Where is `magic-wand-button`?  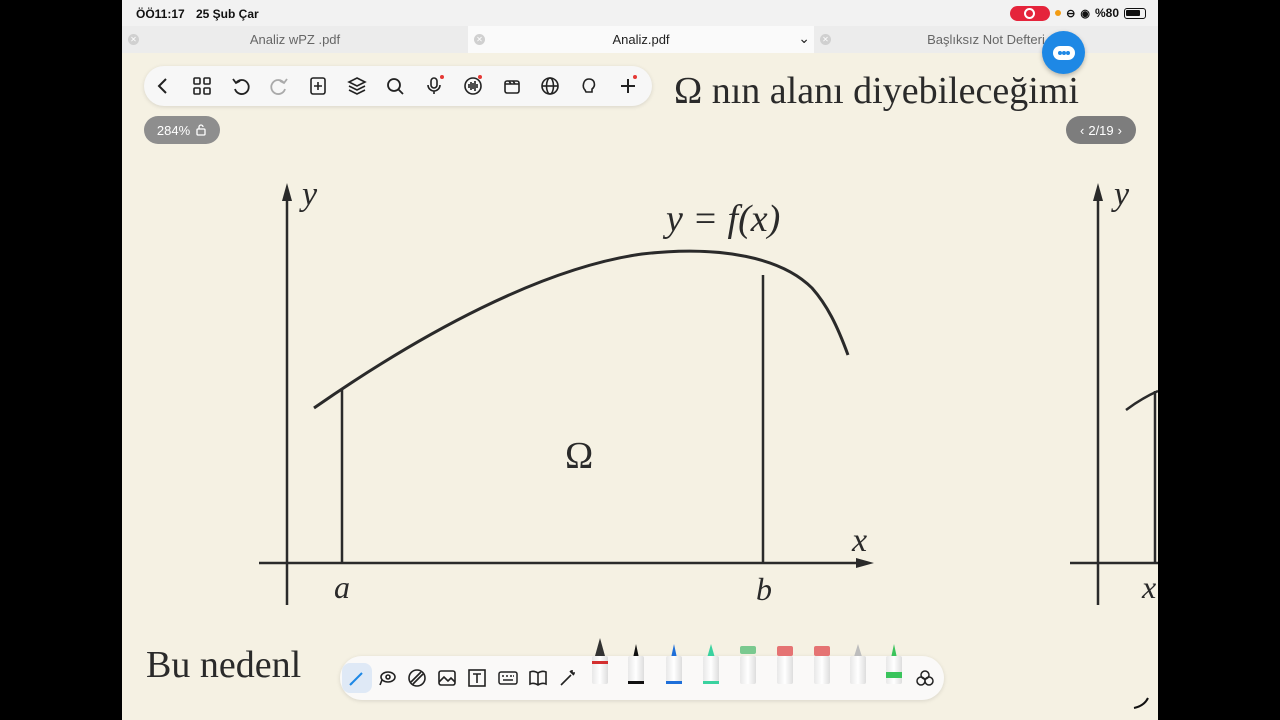 magic-wand-button is located at coordinates (568, 678).